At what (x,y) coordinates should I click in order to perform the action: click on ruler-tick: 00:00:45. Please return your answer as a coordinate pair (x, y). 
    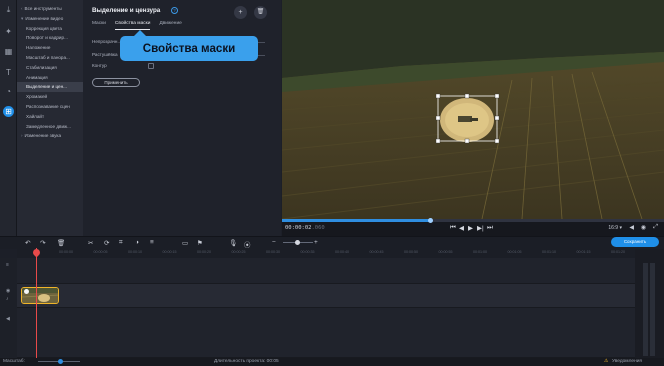
    Looking at the image, I should click on (376, 252).